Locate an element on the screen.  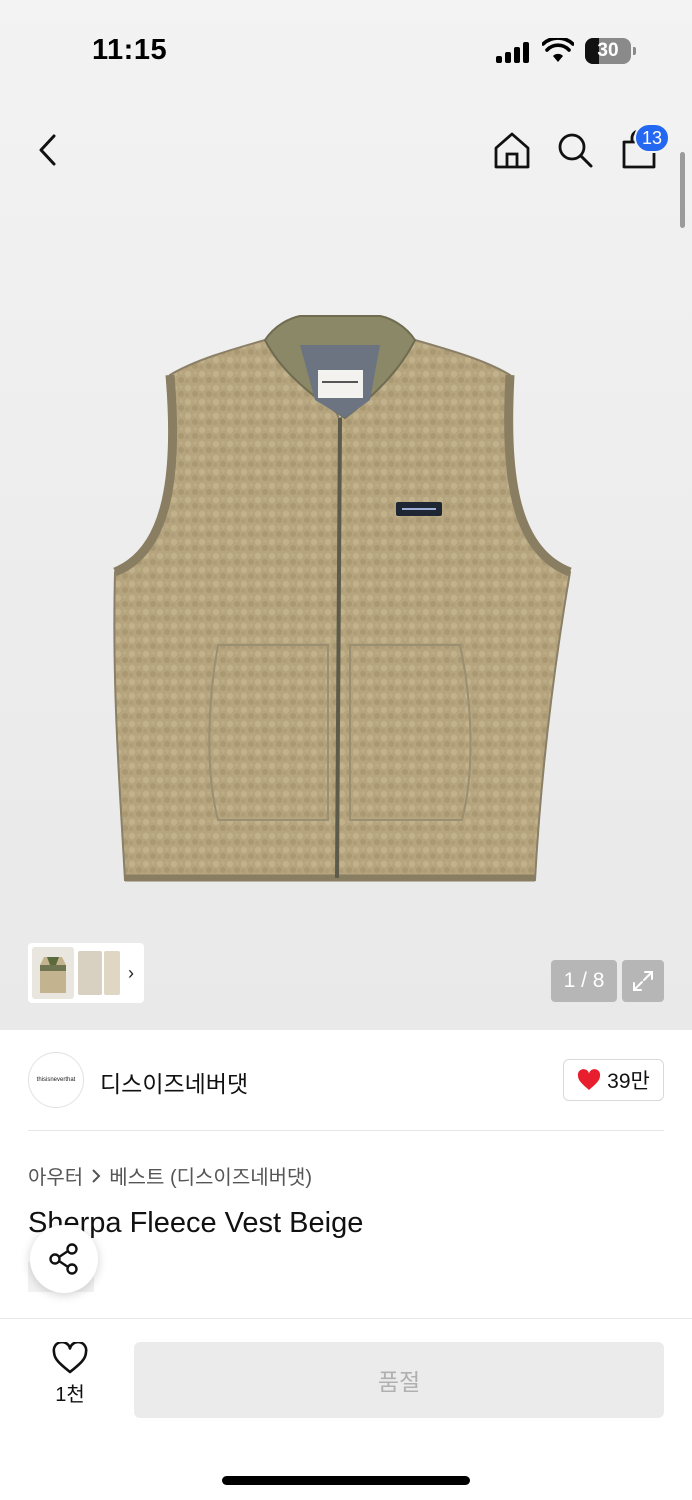
home-button is located at coordinates (512, 150).